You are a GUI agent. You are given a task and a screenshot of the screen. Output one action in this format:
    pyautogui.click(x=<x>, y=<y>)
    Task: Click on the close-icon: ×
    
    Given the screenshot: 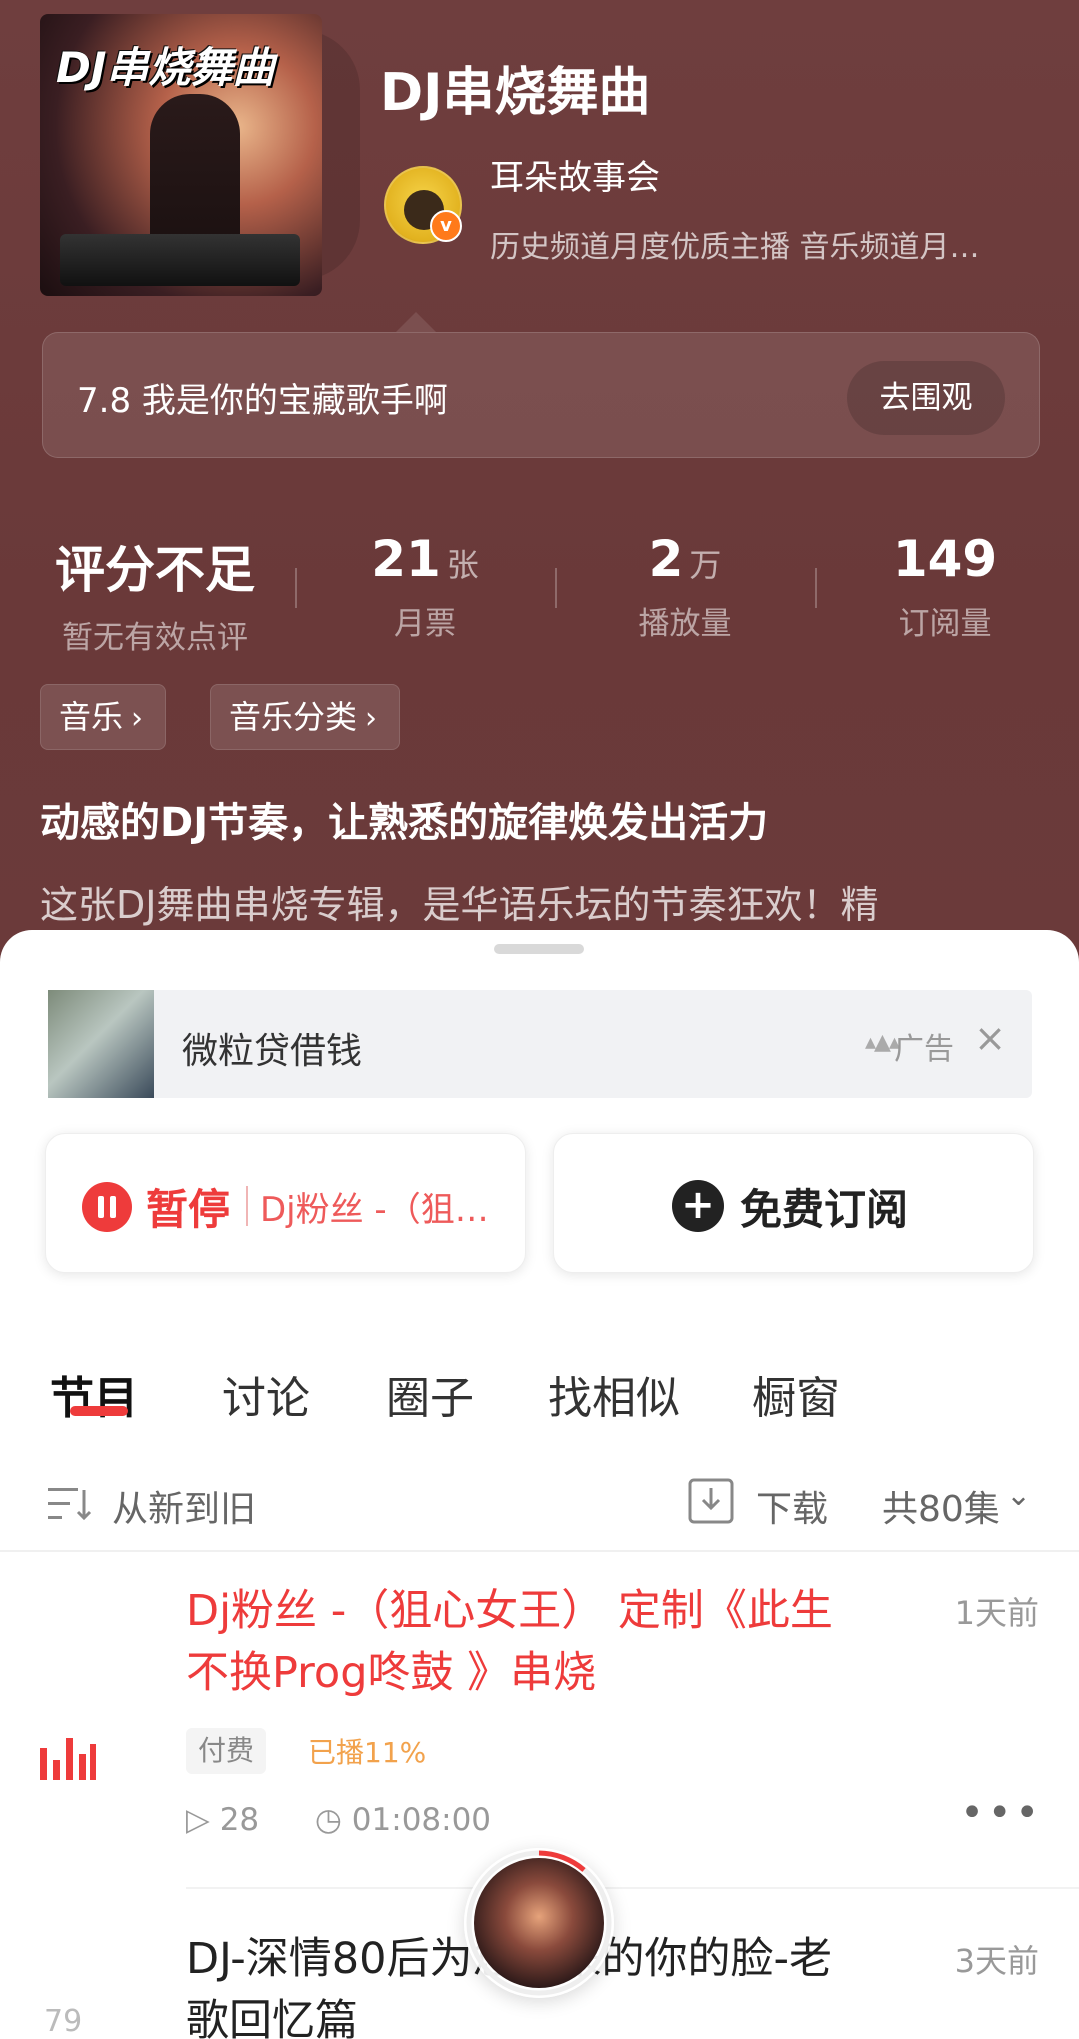 What is the action you would take?
    pyautogui.click(x=990, y=1038)
    